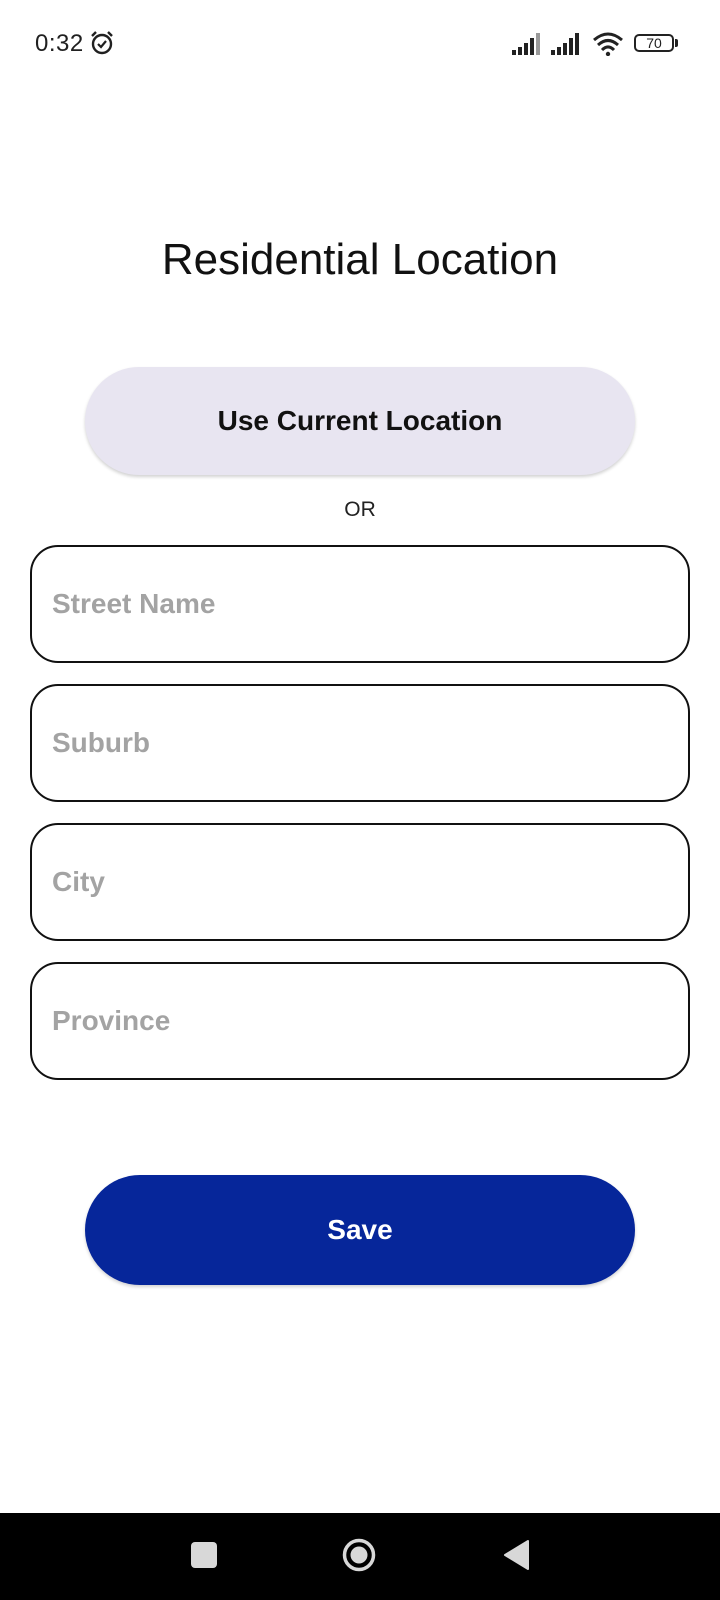 Image resolution: width=720 pixels, height=1600 pixels. What do you see at coordinates (608, 44) in the screenshot?
I see `wifi-icon` at bounding box center [608, 44].